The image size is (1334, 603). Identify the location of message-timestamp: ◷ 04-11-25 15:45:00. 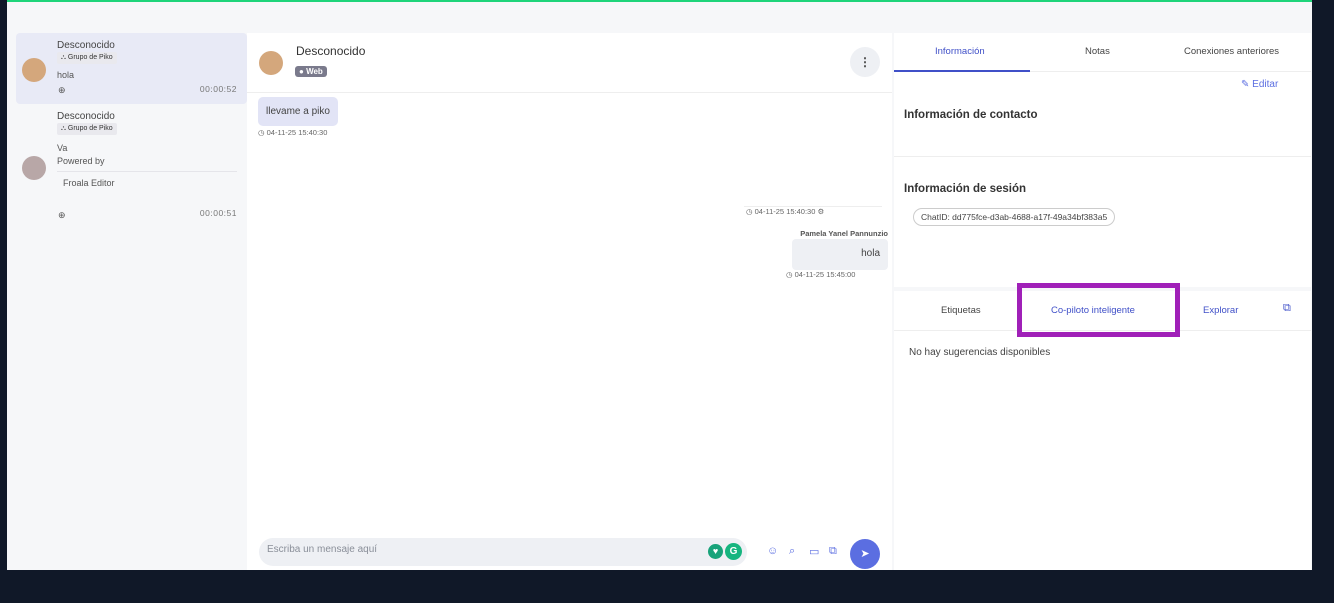
(820, 274).